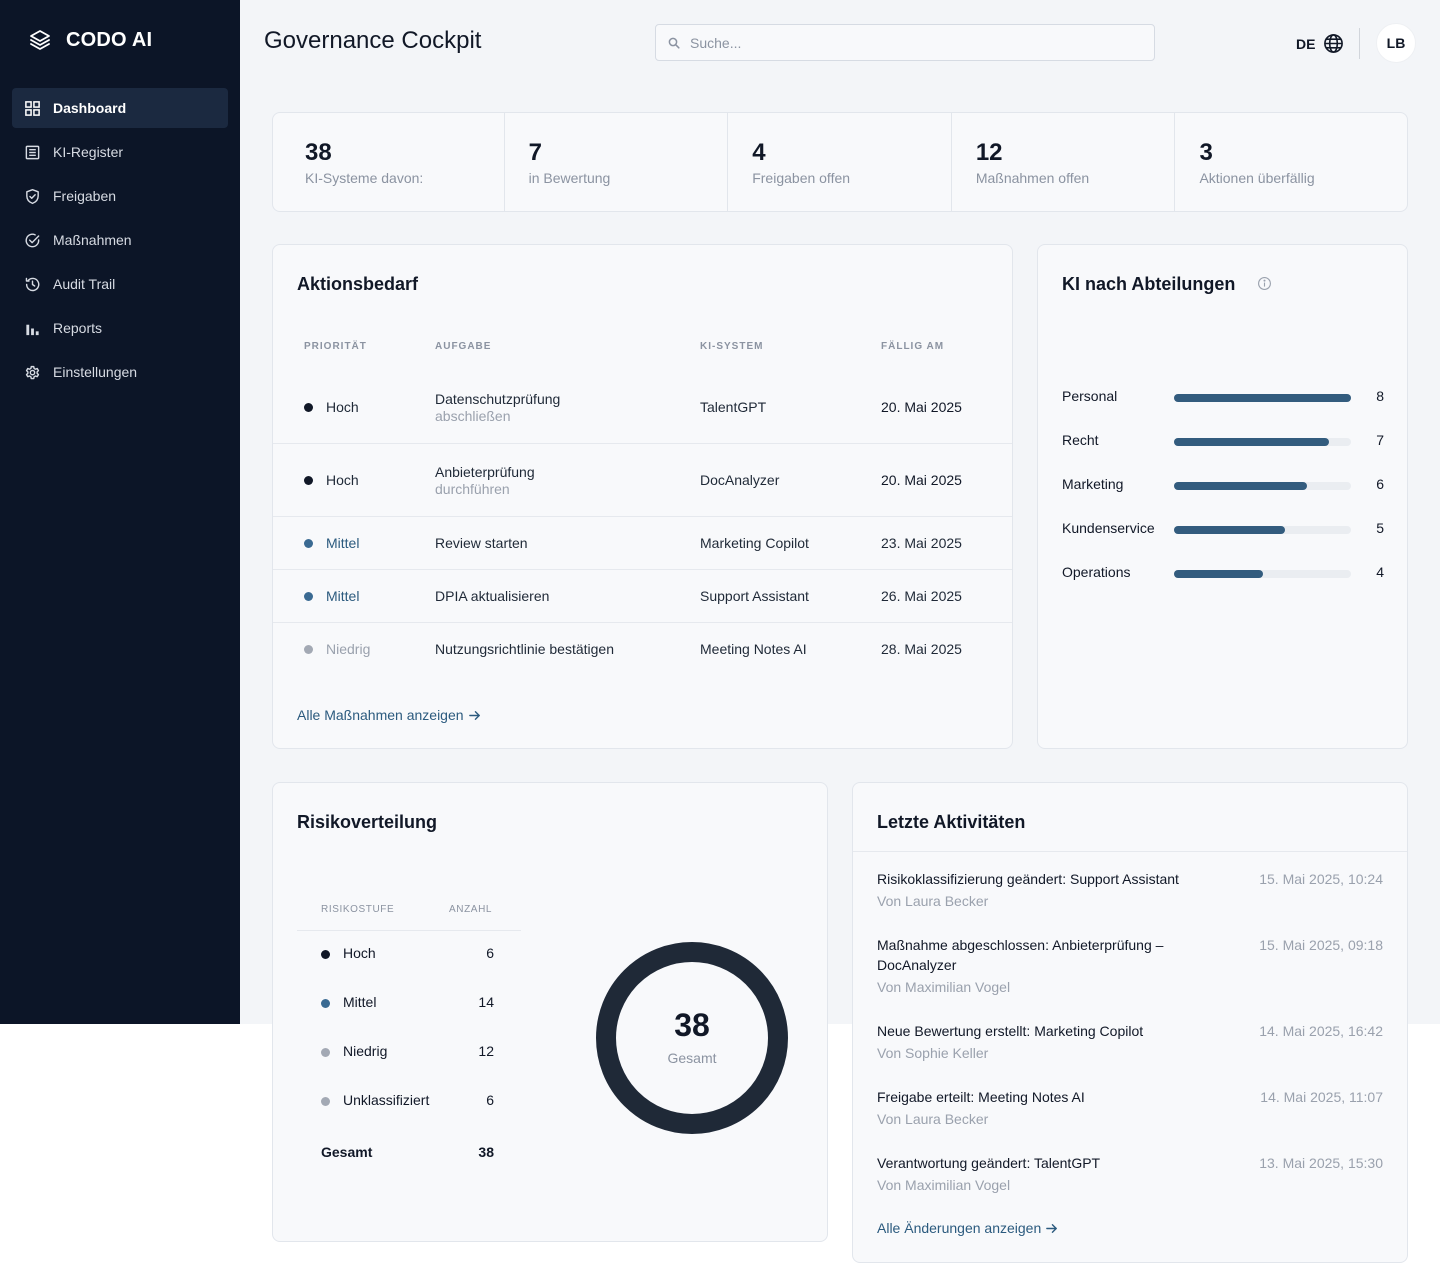 Image resolution: width=1440 pixels, height=1275 pixels. Describe the element at coordinates (967, 1228) in the screenshot. I see `all-changes-link: Alle Änderungen anzeigen` at that location.